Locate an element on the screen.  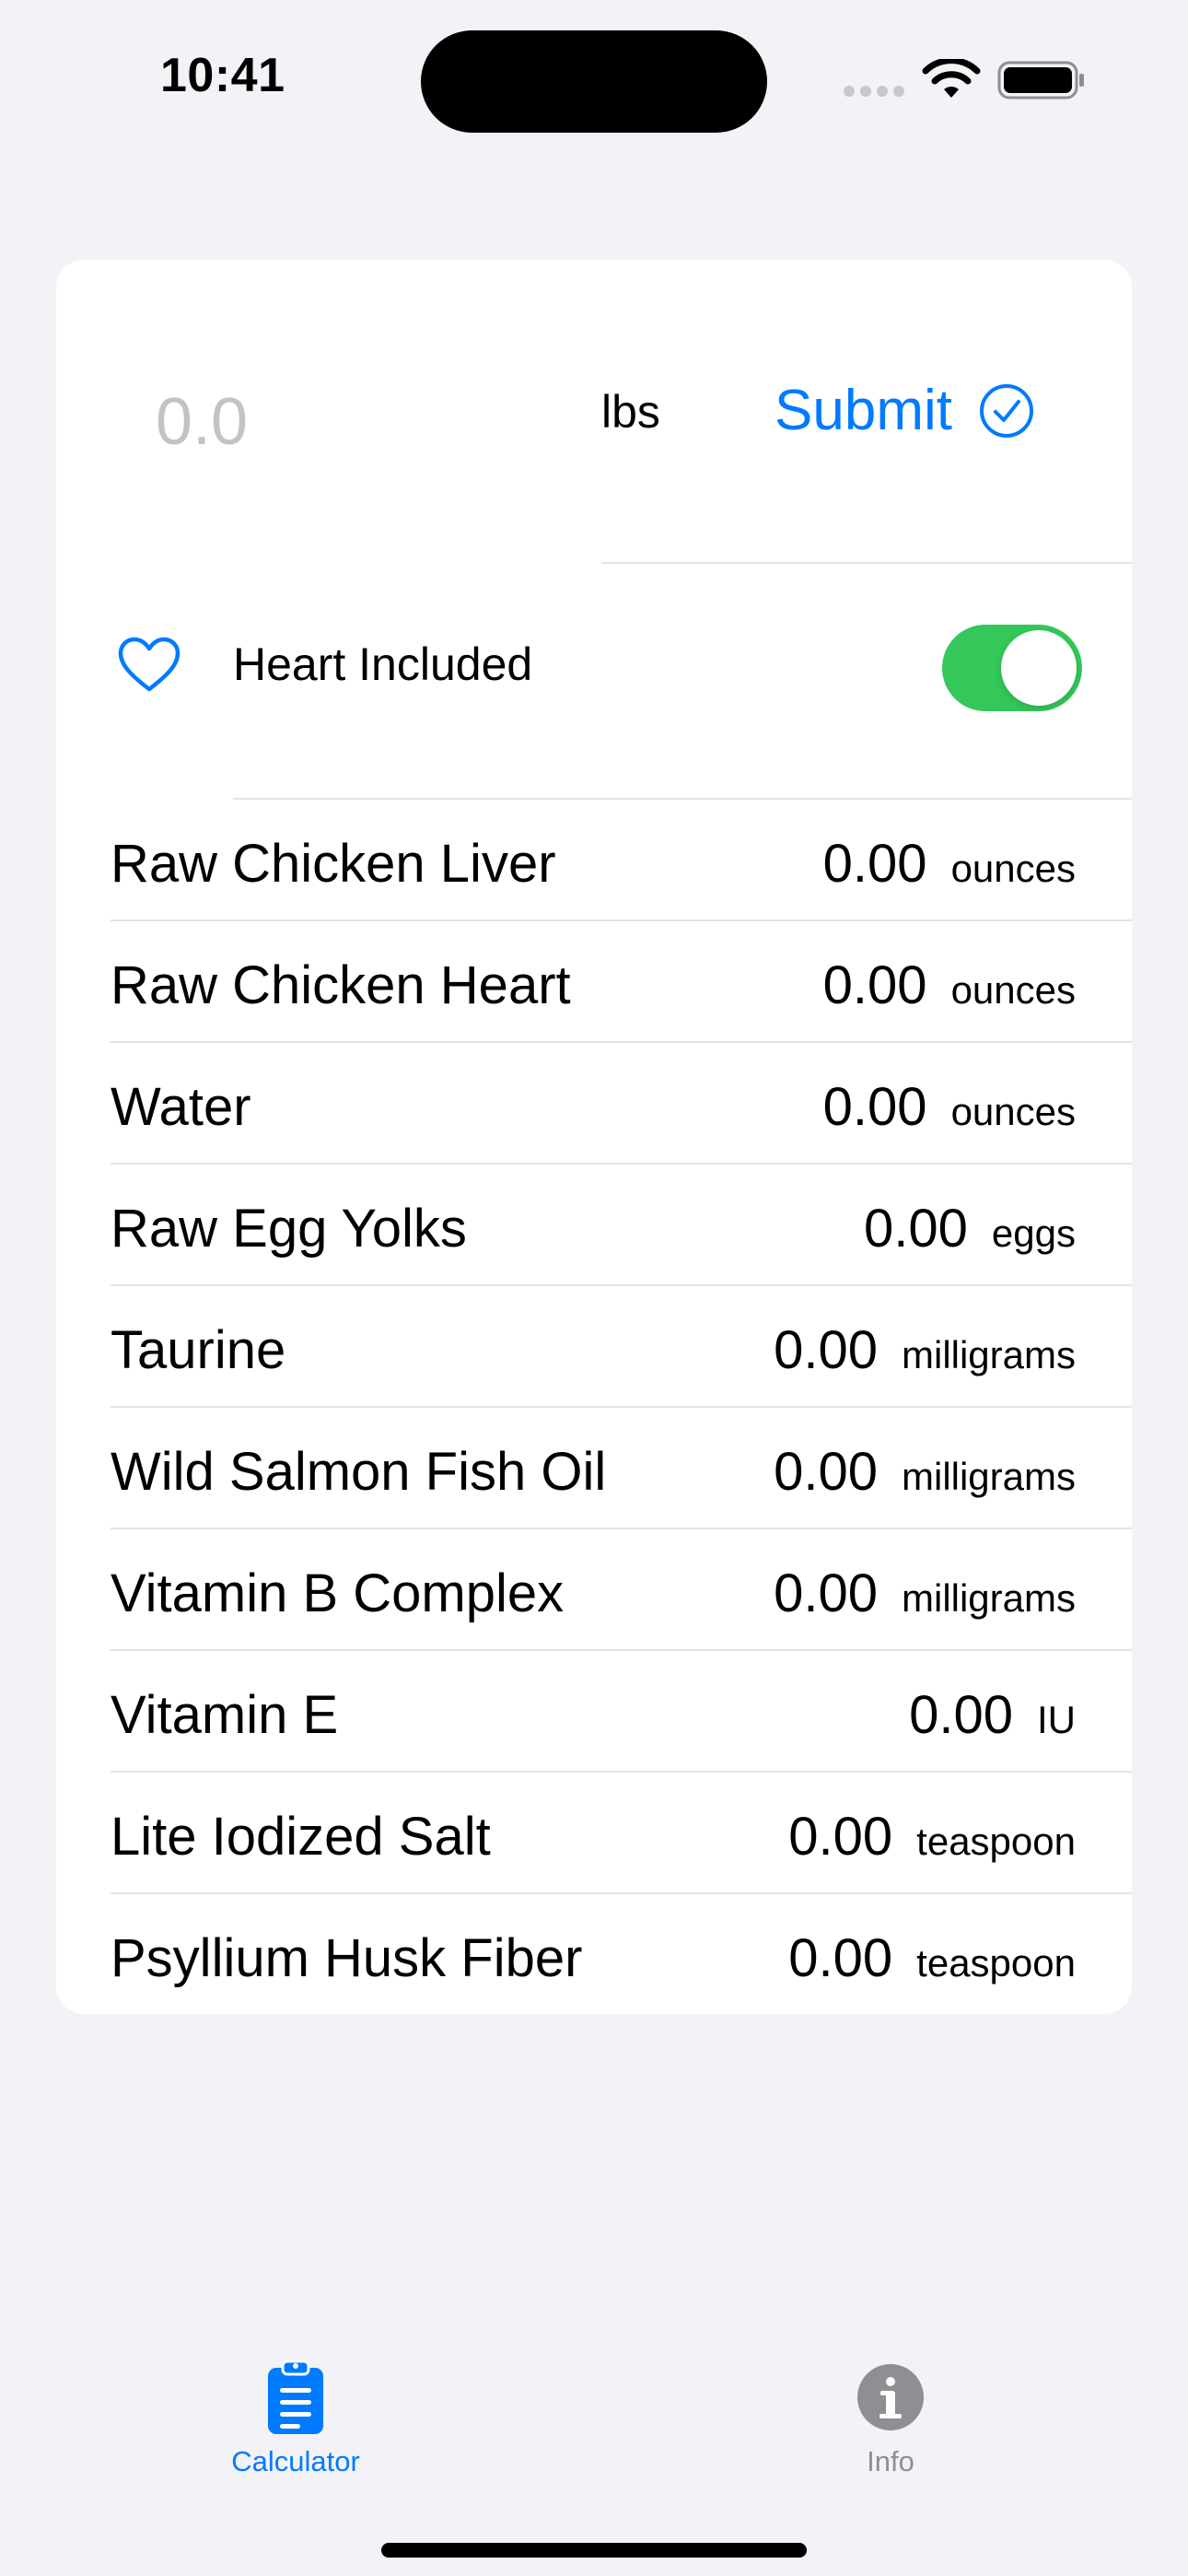
heart-included-toggle is located at coordinates (1012, 668).